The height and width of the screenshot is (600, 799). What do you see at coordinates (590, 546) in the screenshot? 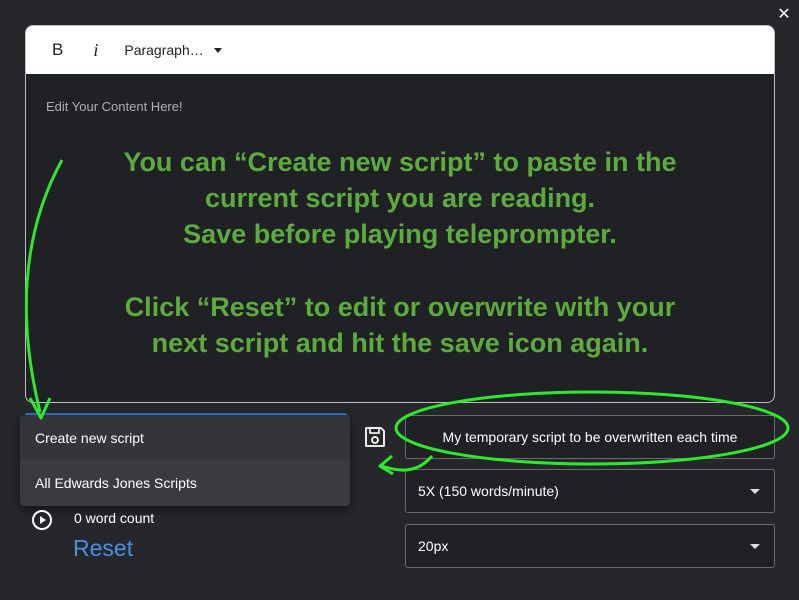
I see `font-size-select: 20px` at bounding box center [590, 546].